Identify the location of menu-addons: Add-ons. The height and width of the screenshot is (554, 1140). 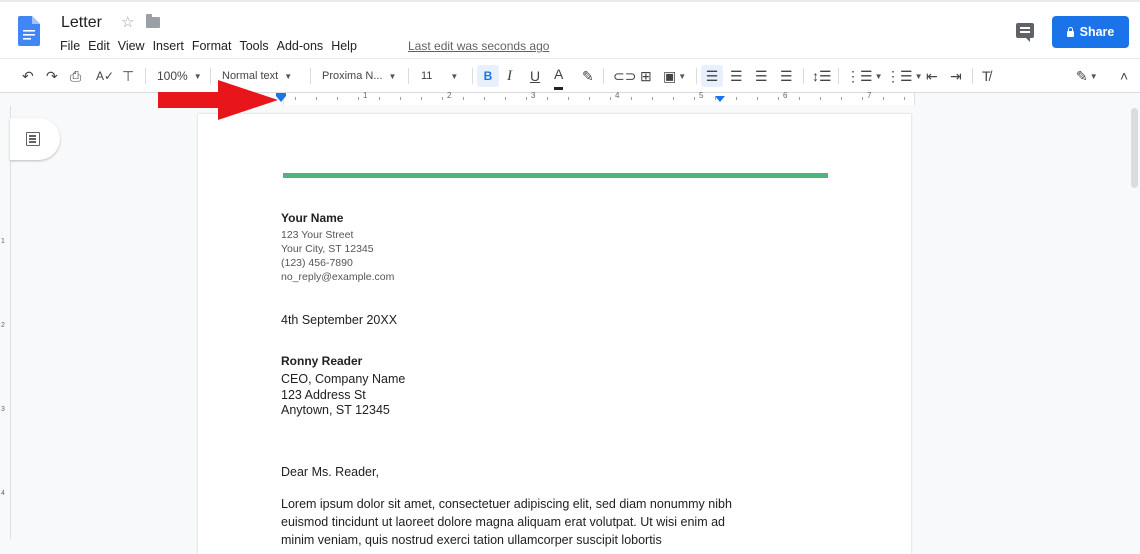
(300, 46).